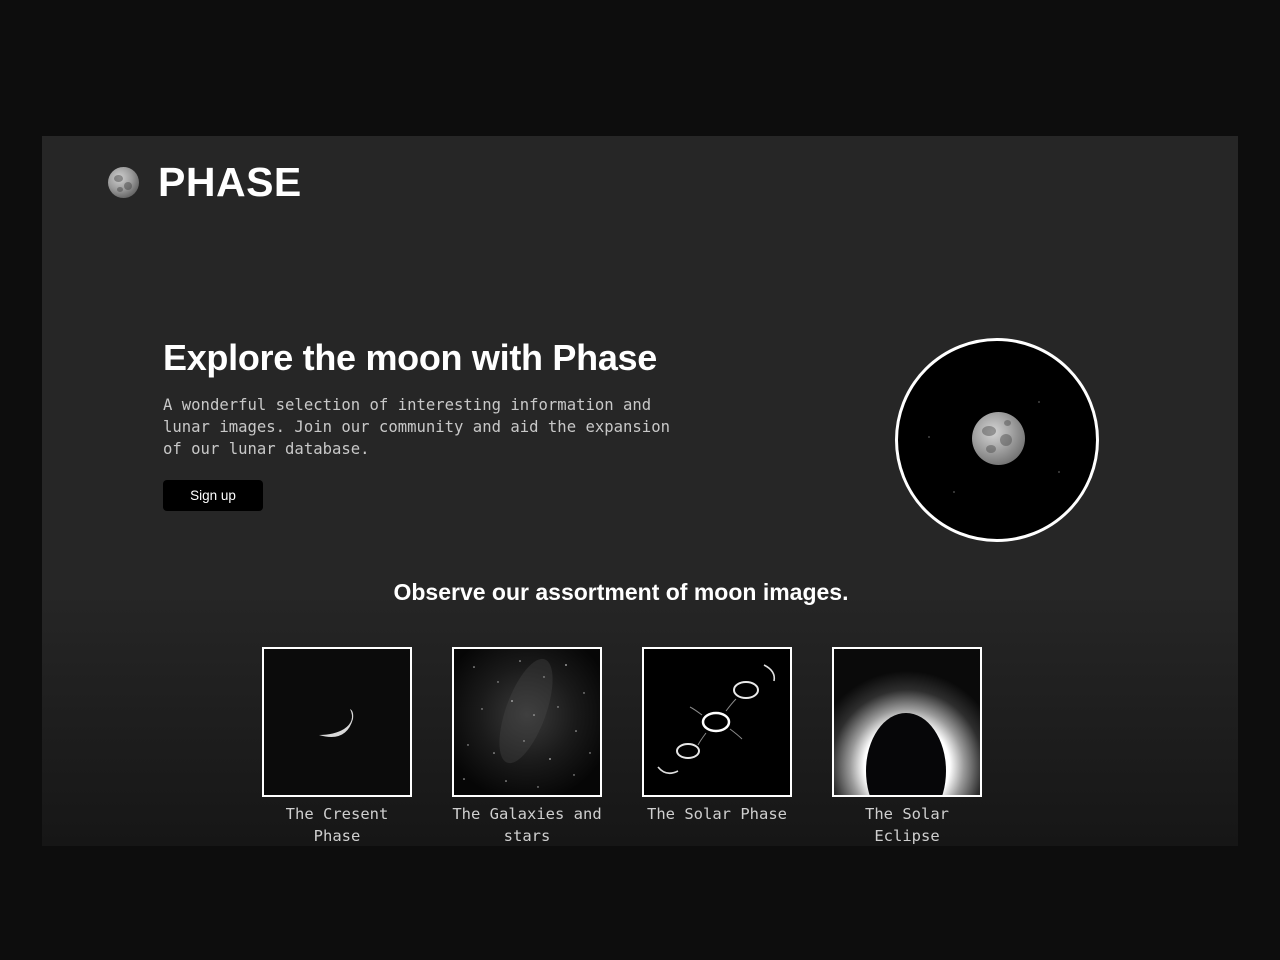  What do you see at coordinates (337, 825) in the screenshot?
I see `gallery-caption: The Cresent Phase` at bounding box center [337, 825].